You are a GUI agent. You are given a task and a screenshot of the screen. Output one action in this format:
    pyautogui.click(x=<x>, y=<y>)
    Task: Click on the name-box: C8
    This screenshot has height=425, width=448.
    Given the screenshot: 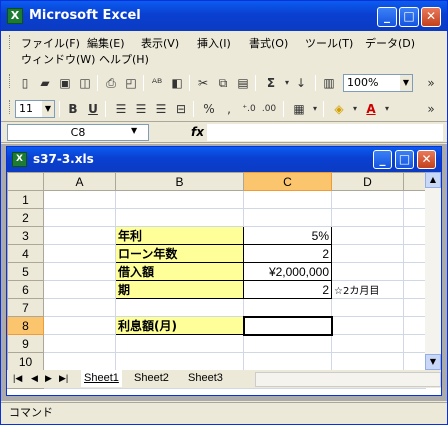 What is the action you would take?
    pyautogui.click(x=78, y=132)
    